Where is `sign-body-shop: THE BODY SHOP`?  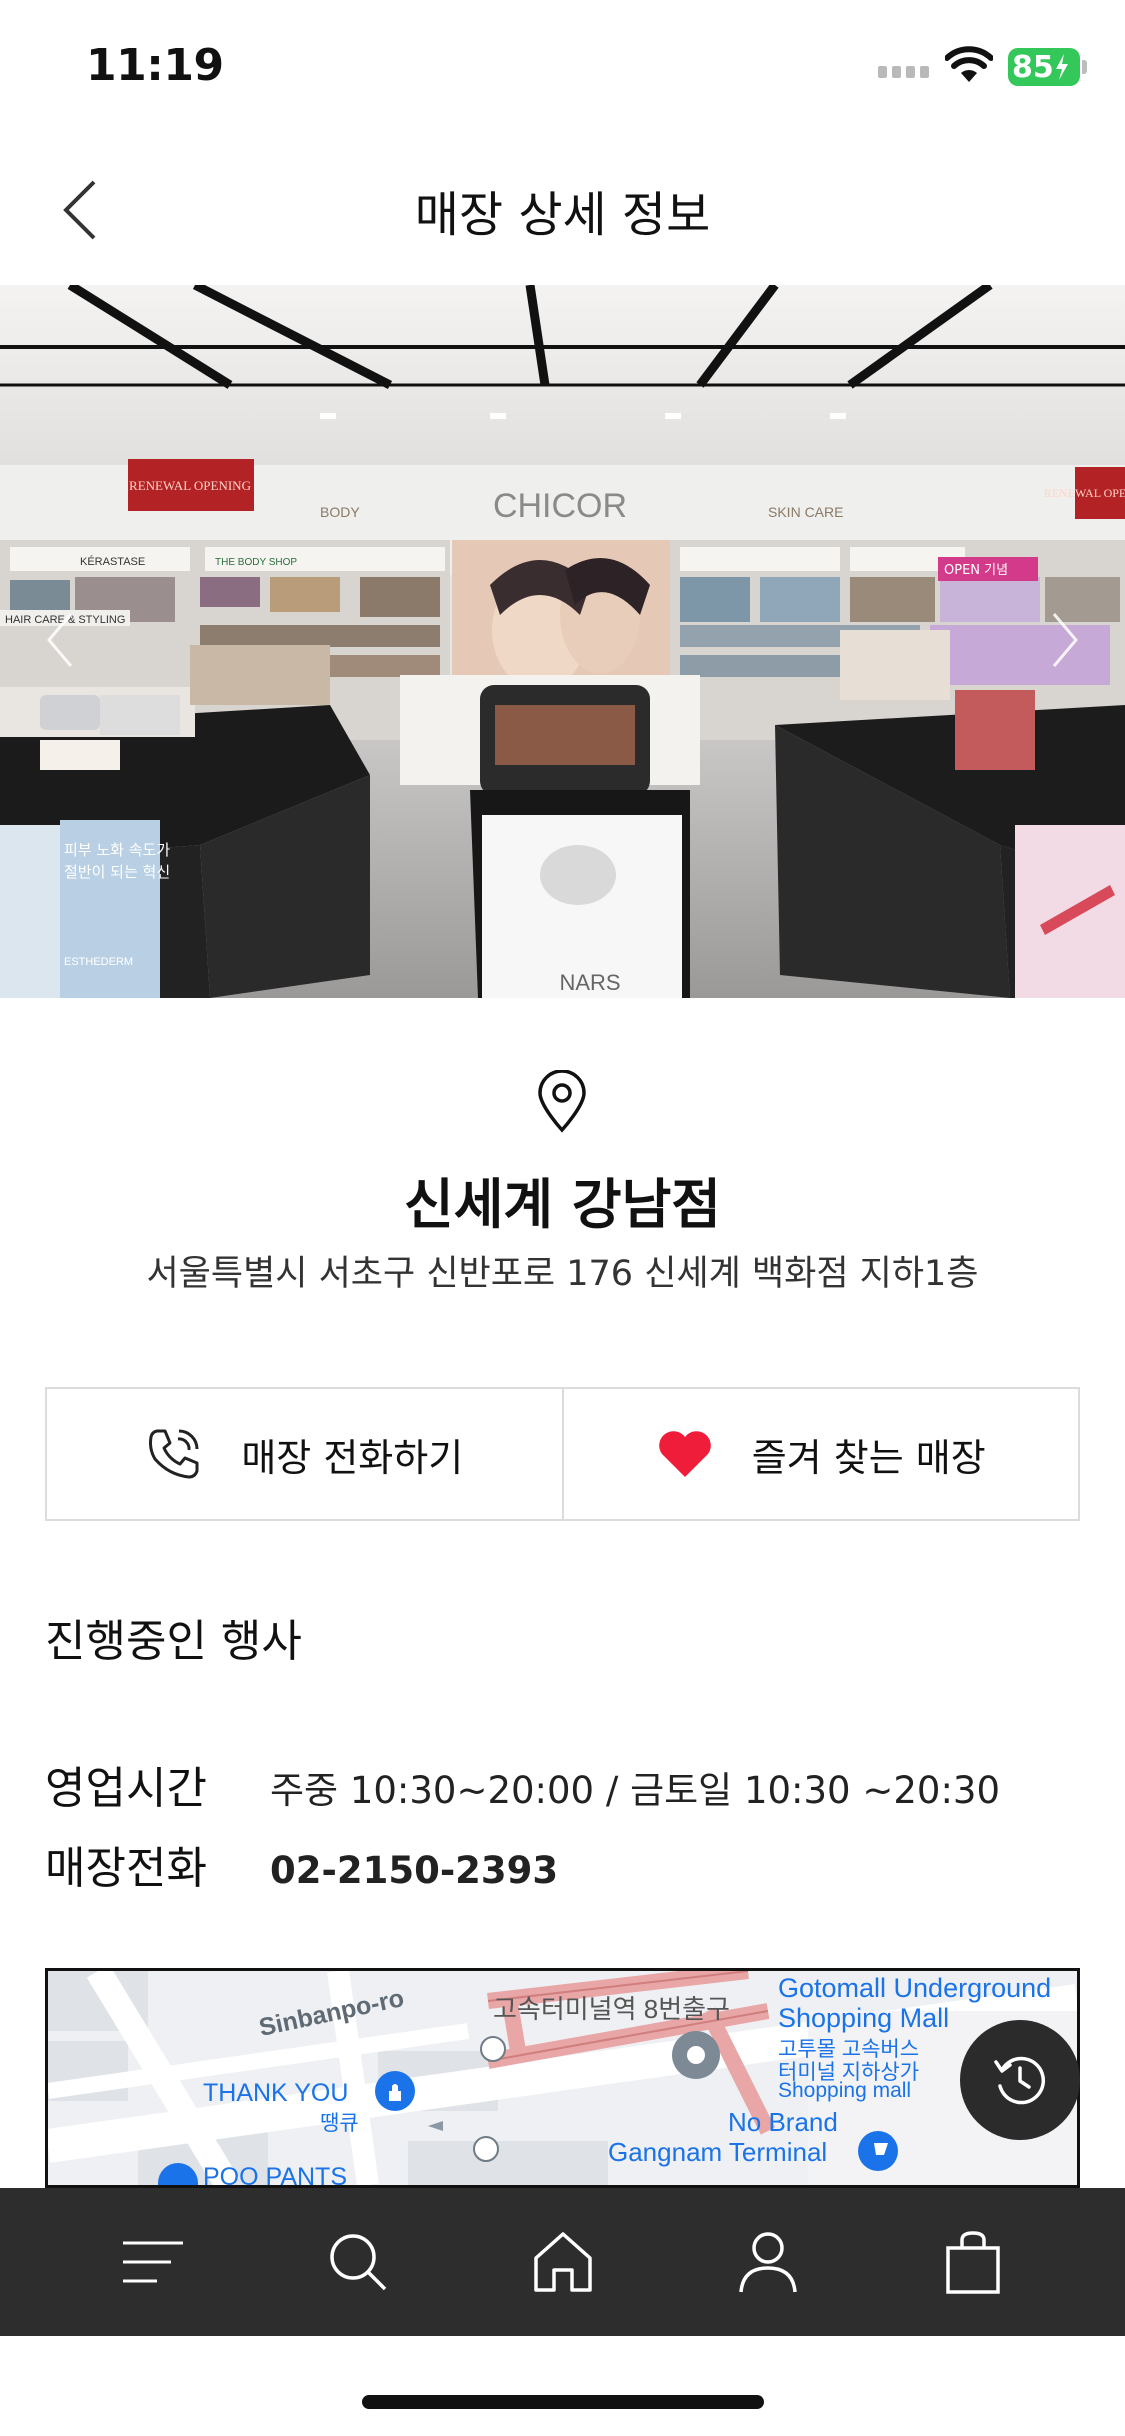
sign-body-shop: THE BODY SHOP is located at coordinates (256, 562).